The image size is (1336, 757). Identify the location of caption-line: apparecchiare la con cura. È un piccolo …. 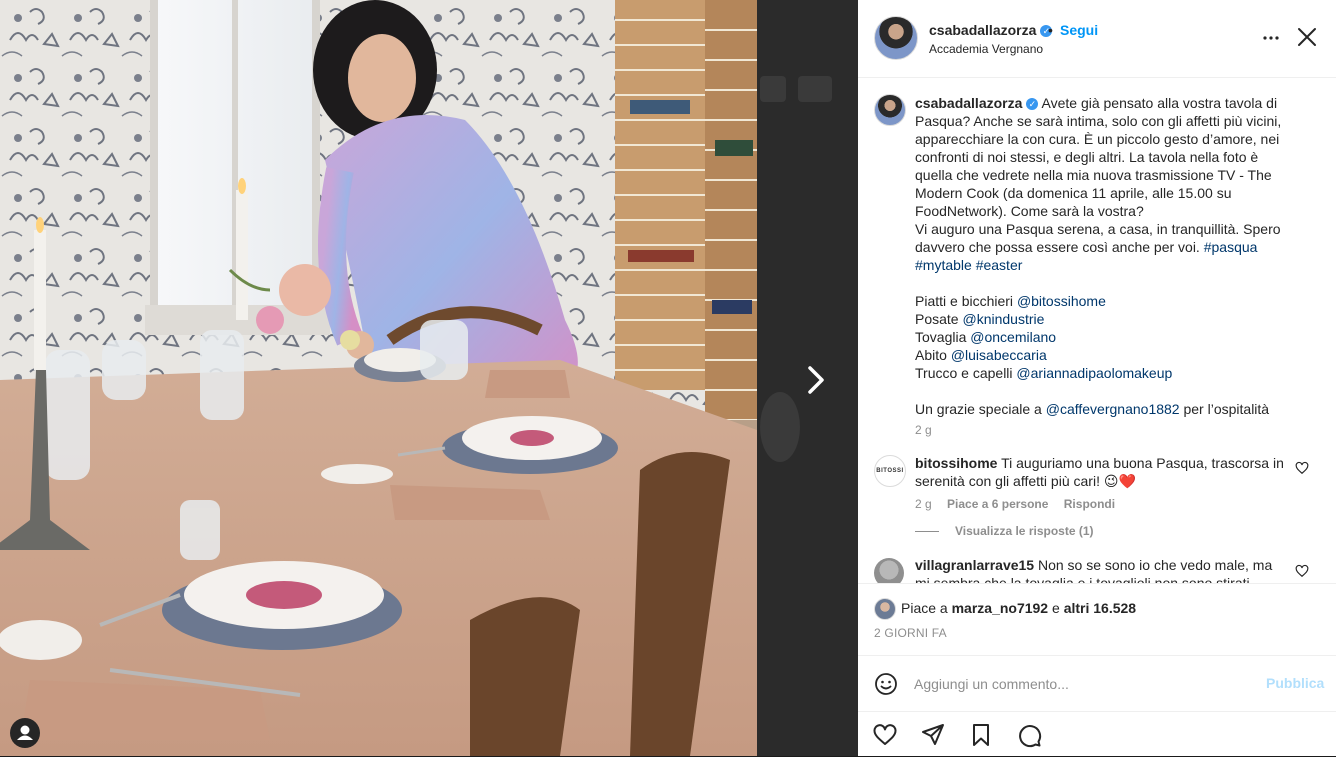
(1097, 139).